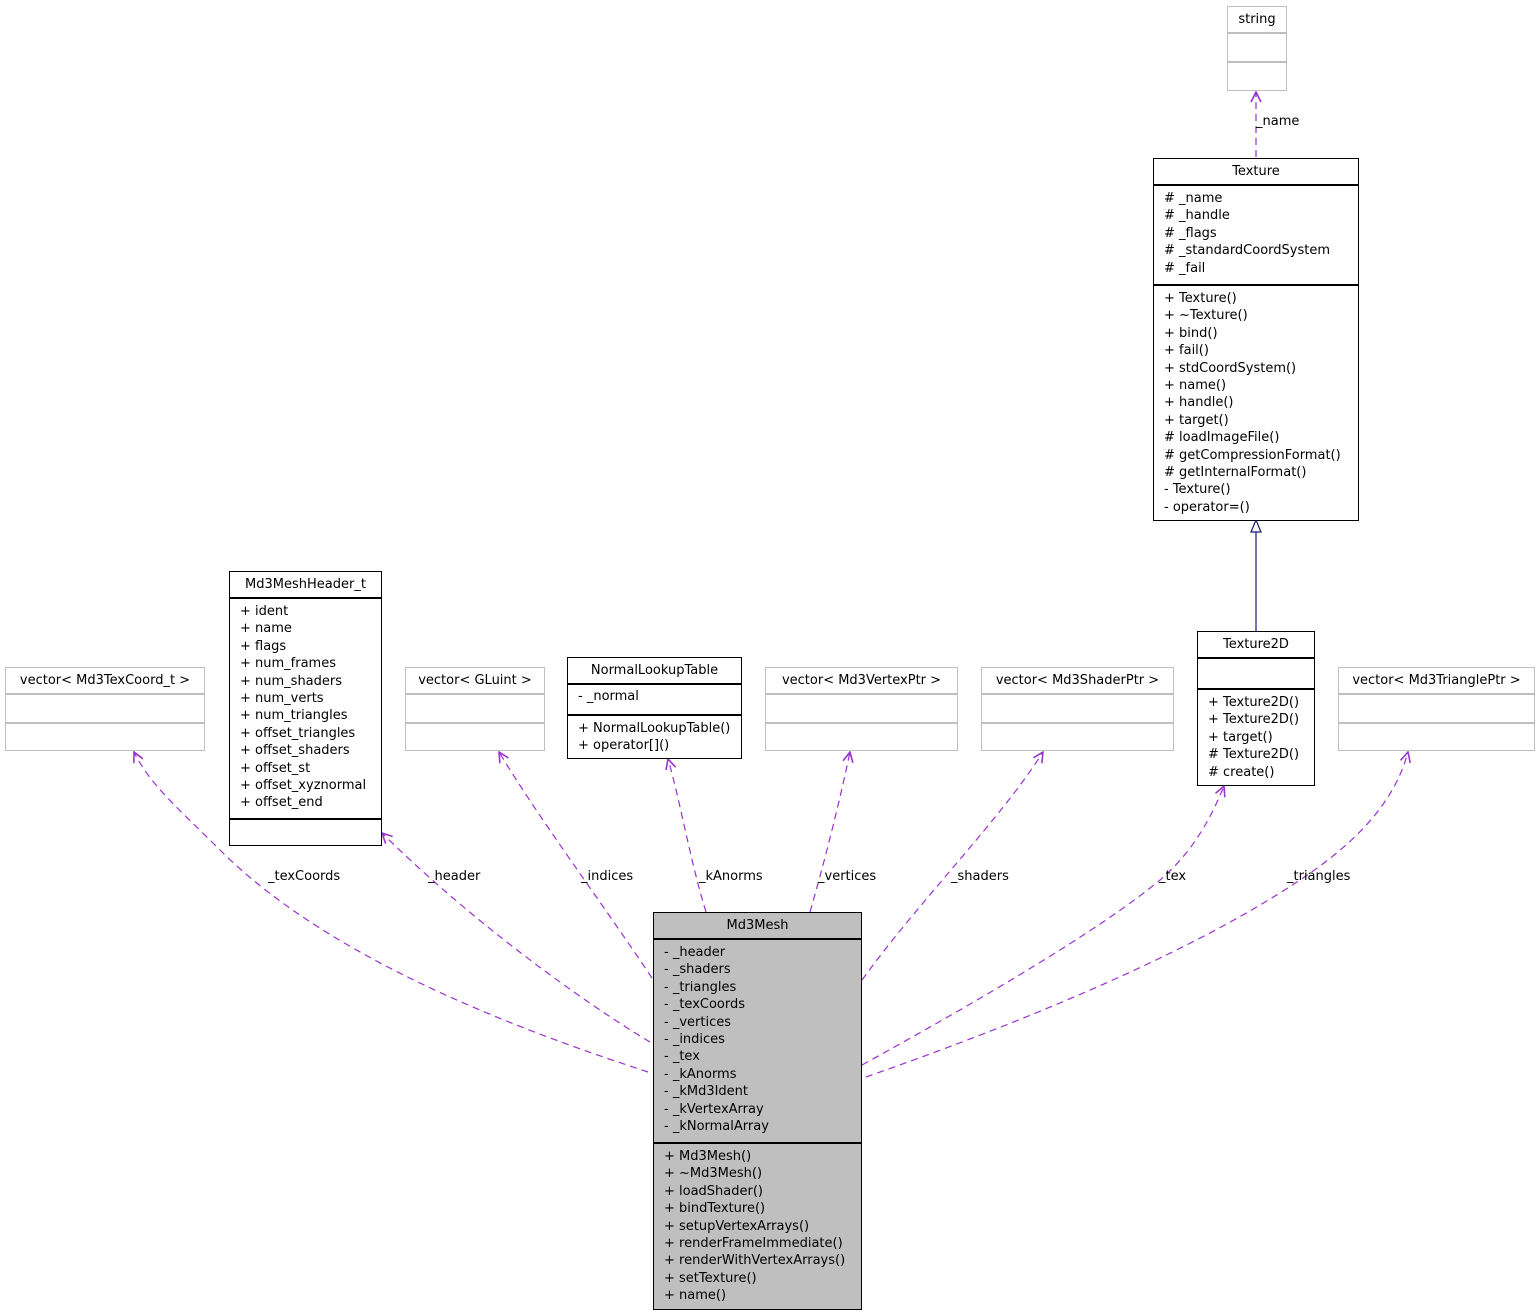 This screenshot has height=1315, width=1539. What do you see at coordinates (1199, 403) in the screenshot?
I see `member-item: + handle()` at bounding box center [1199, 403].